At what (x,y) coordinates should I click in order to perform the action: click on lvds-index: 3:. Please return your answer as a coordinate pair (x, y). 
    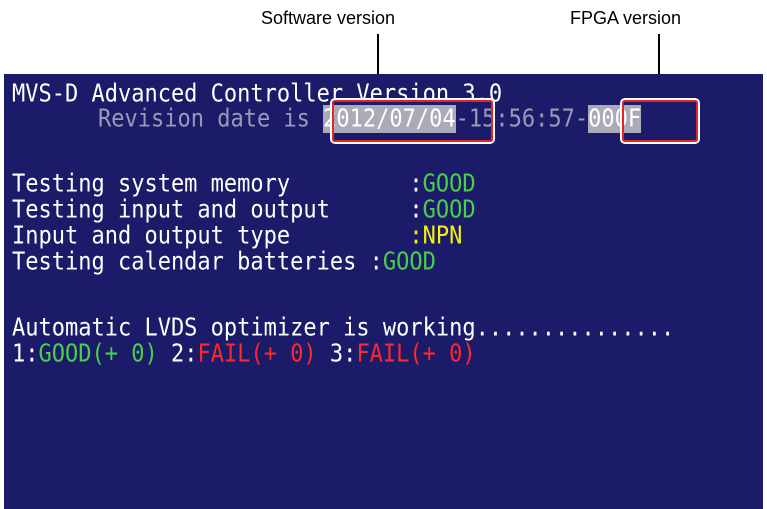
    Looking at the image, I should click on (336, 354).